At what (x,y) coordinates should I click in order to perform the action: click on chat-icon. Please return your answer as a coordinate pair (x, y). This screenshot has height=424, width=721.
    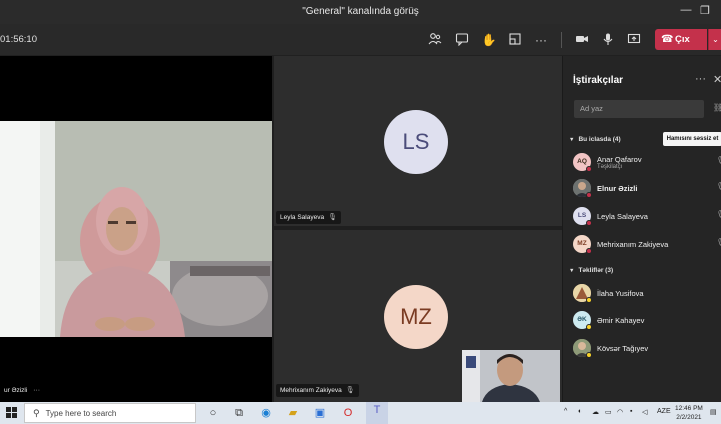
    Looking at the image, I should click on (462, 40).